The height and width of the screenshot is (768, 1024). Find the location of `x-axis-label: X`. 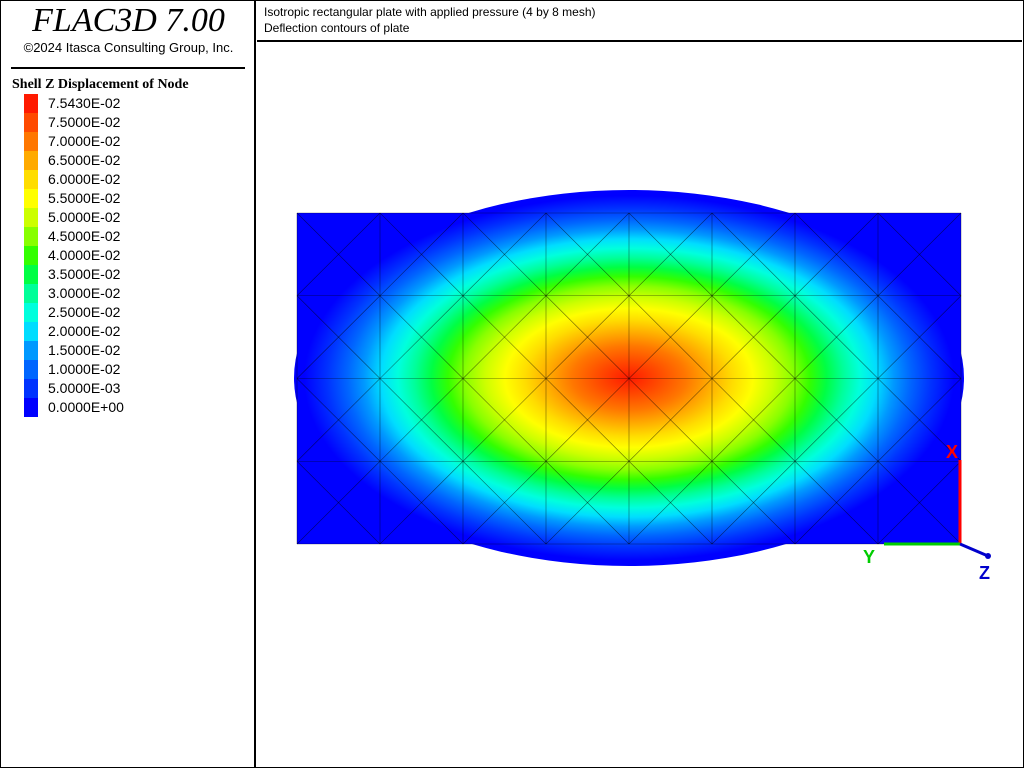

x-axis-label: X is located at coordinates (952, 452).